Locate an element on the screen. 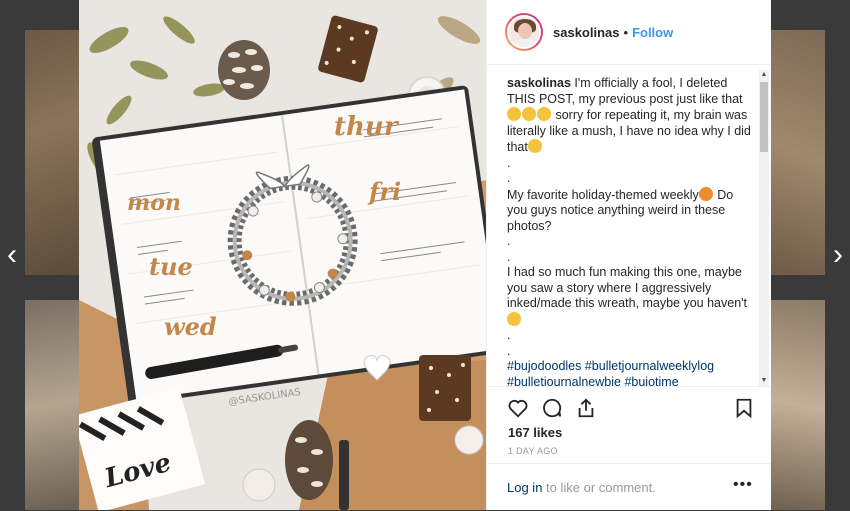  caption-scrollbar: ▲ ▼ is located at coordinates (764, 228).